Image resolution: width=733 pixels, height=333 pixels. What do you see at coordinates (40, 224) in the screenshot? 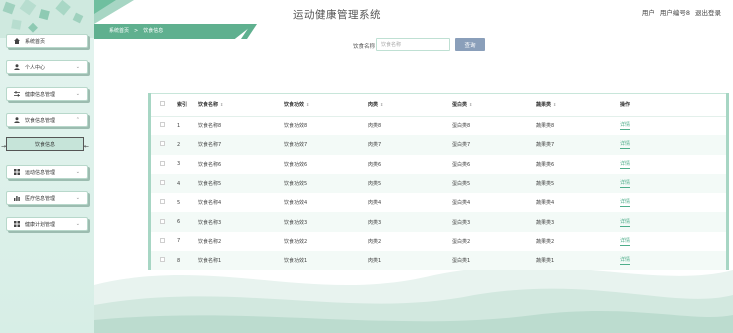
I see `sidebar-item-label: 健康计划管理` at bounding box center [40, 224].